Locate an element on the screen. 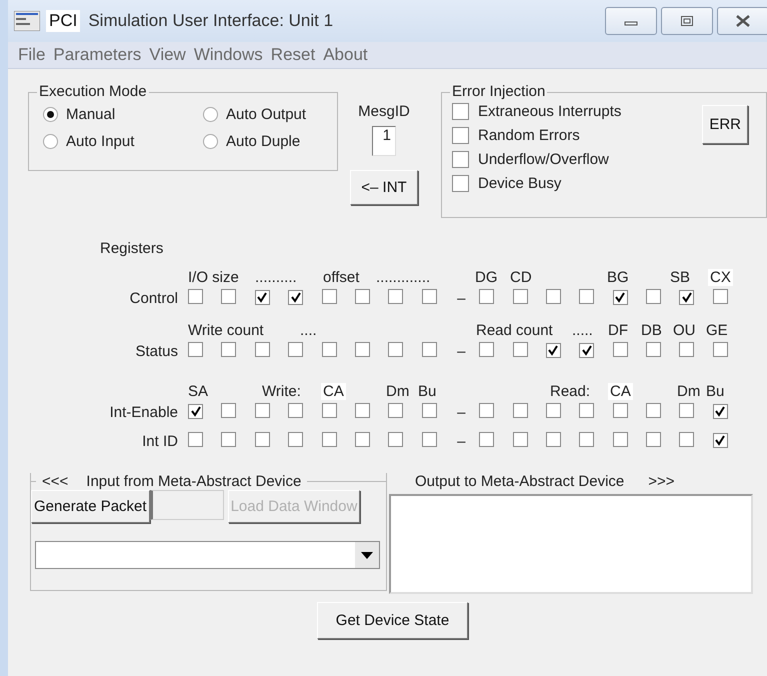  minimize-button is located at coordinates (631, 21).